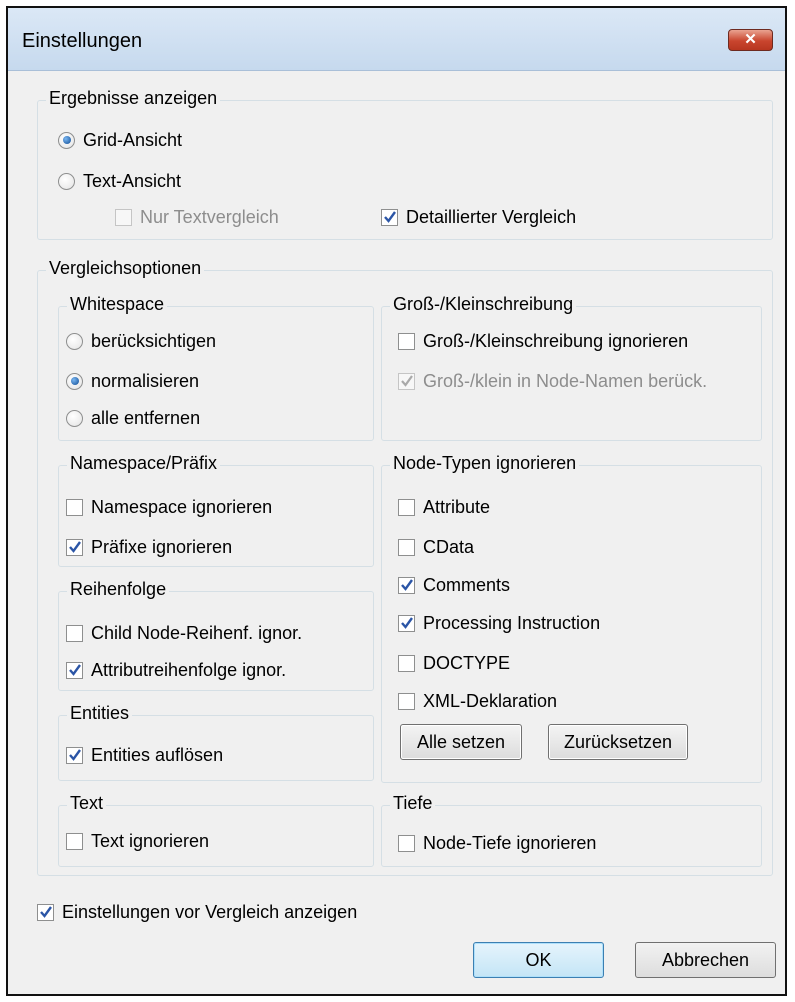  What do you see at coordinates (150, 840) in the screenshot?
I see `ignore-text-label: Text ignorieren` at bounding box center [150, 840].